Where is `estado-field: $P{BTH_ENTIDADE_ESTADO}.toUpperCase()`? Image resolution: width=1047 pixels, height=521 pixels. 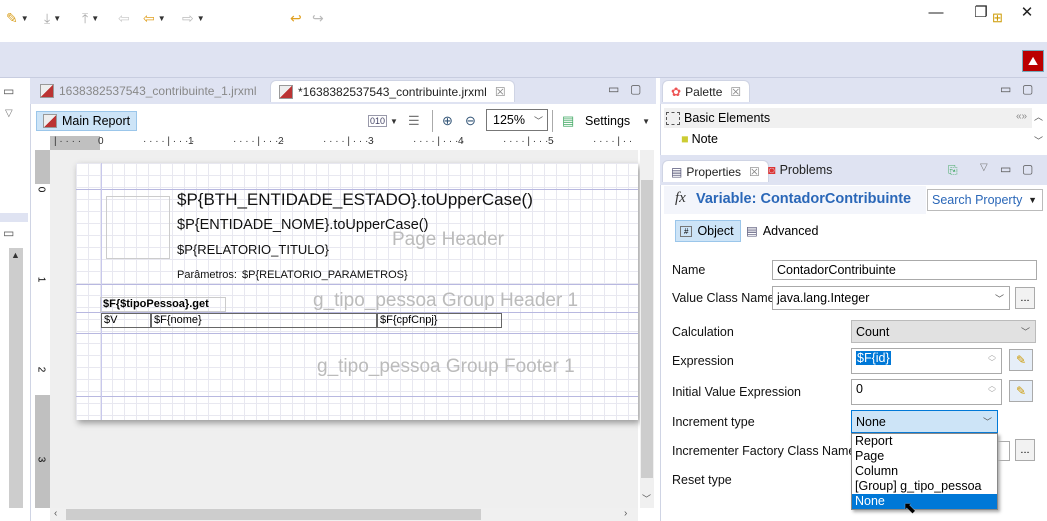 estado-field: $P{BTH_ENTIDADE_ESTADO}.toUpperCase() is located at coordinates (355, 200).